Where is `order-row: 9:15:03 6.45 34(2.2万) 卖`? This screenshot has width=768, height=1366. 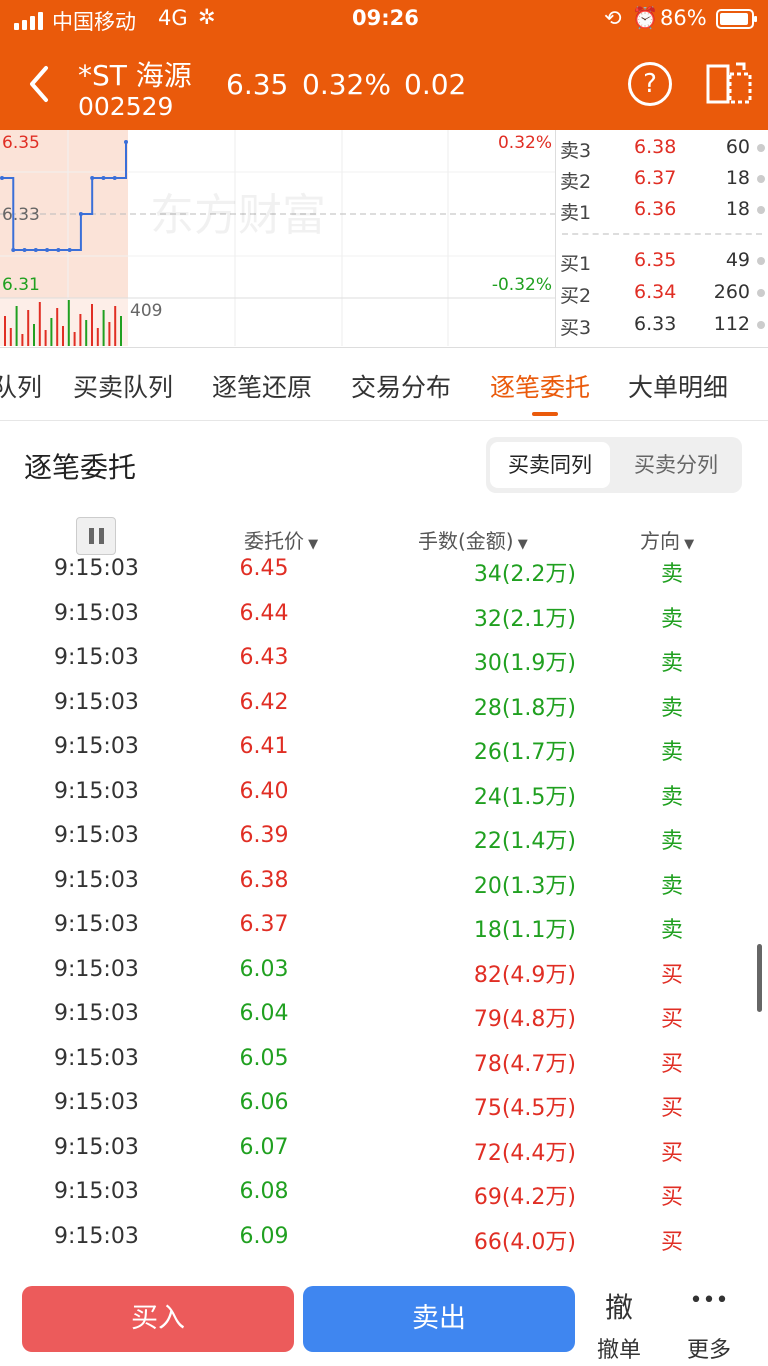
order-row: 9:15:03 6.45 34(2.2万) 卖 is located at coordinates (384, 578).